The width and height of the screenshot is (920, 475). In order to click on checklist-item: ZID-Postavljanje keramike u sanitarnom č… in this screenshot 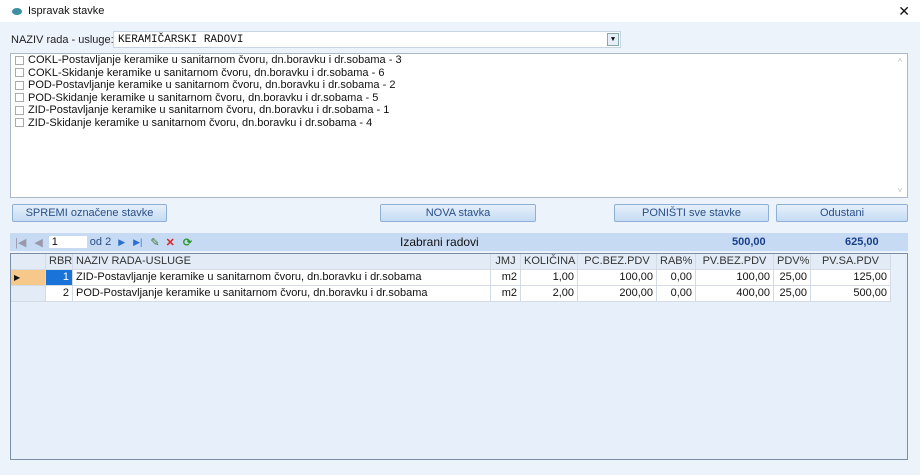, I will do `click(459, 110)`.